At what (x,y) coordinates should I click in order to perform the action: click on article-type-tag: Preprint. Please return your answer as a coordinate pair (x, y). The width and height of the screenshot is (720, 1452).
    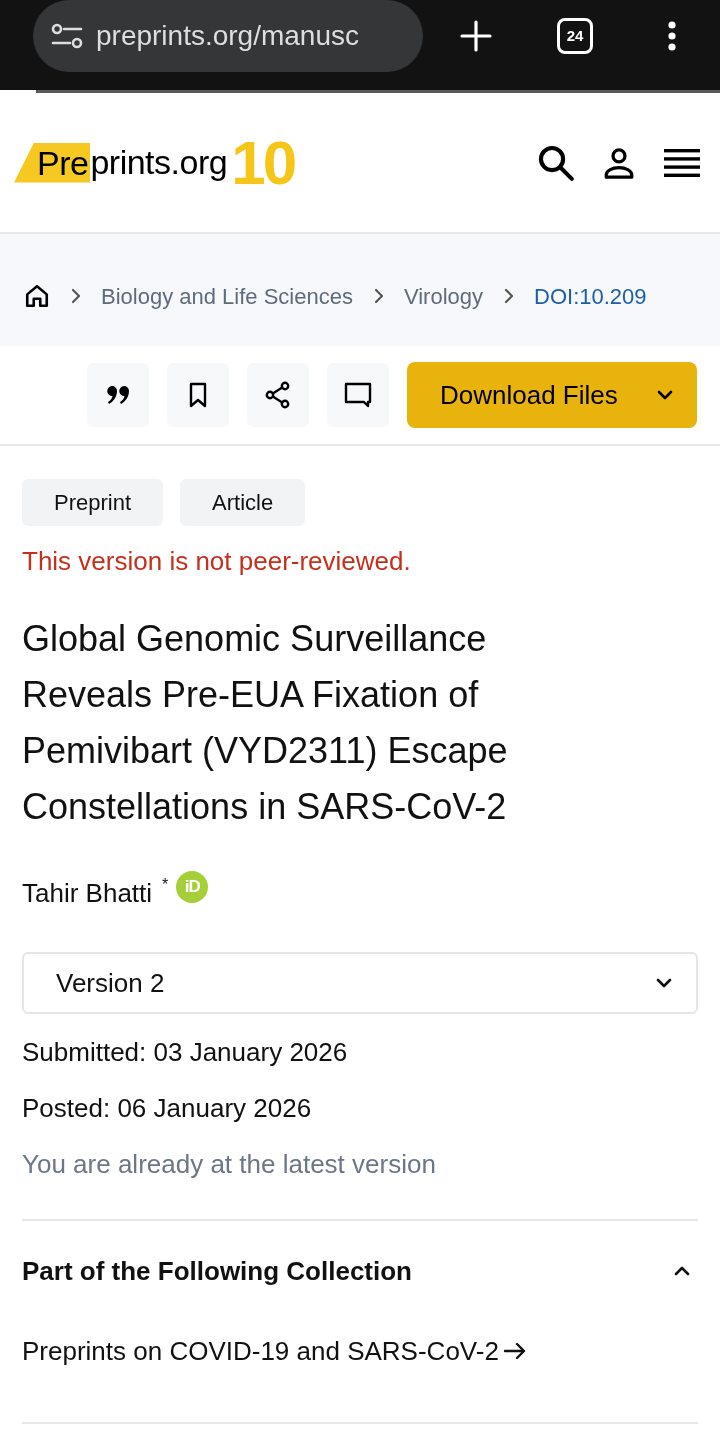
    Looking at the image, I should click on (93, 502).